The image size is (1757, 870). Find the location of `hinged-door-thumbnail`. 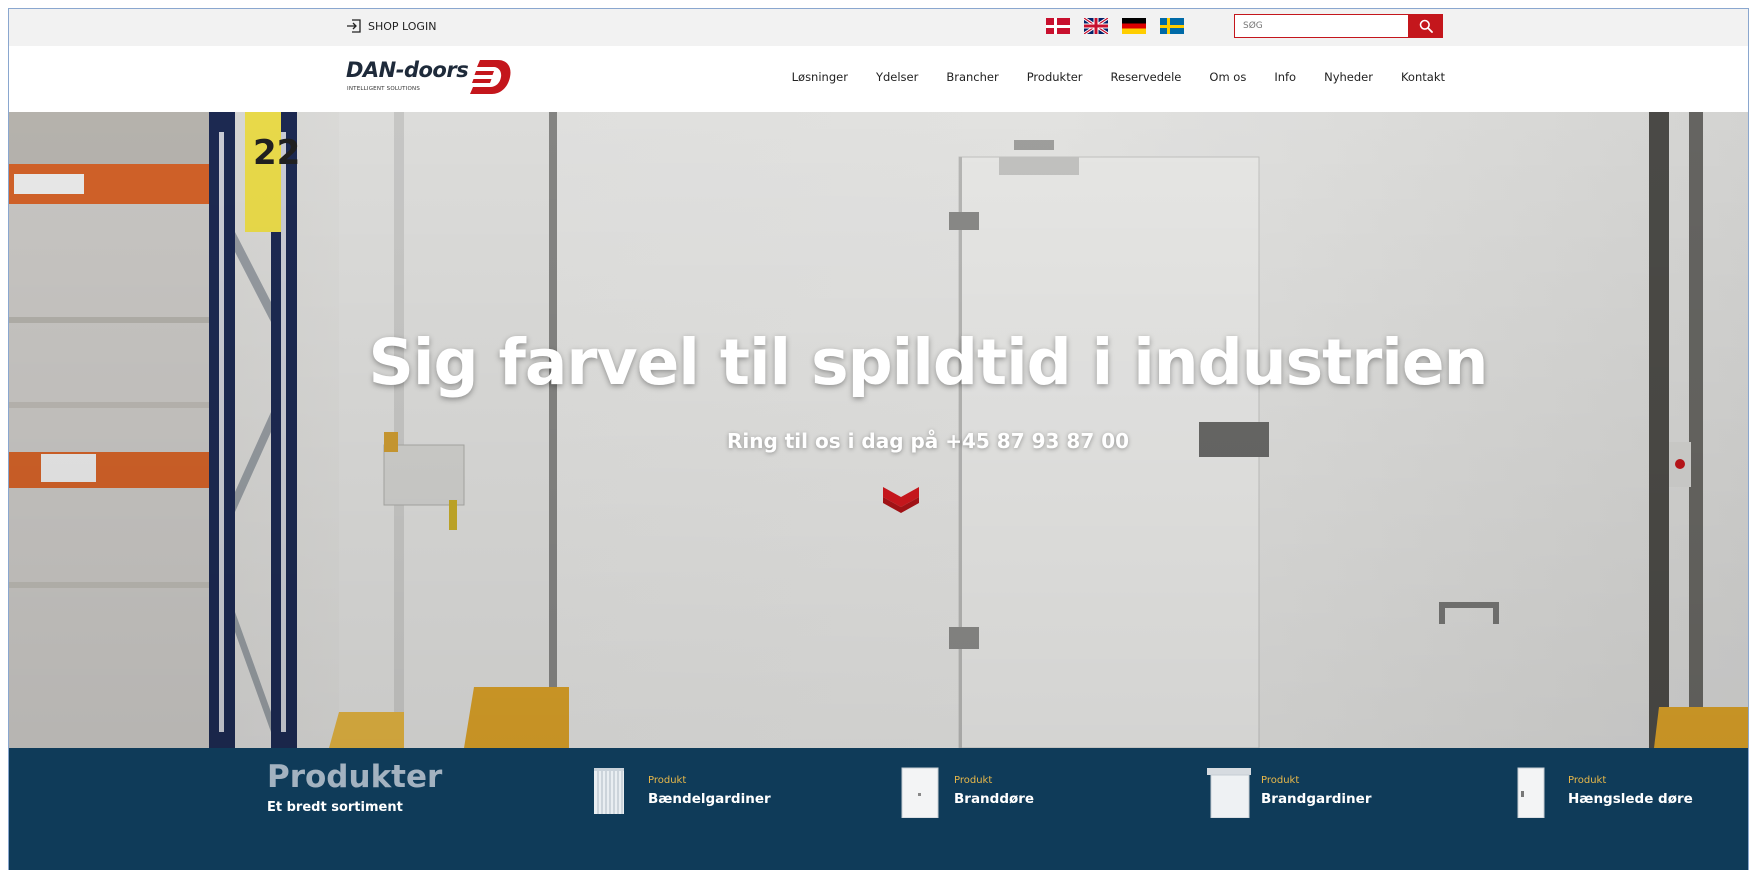

hinged-door-thumbnail is located at coordinates (1531, 792).